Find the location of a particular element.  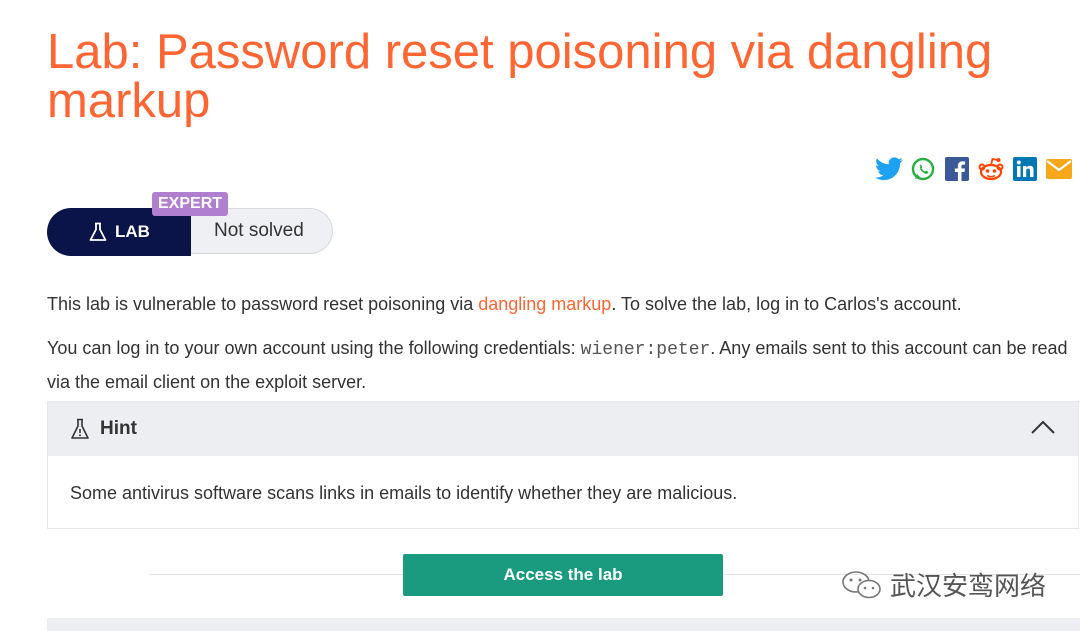

difficulty-badge: EXPERT is located at coordinates (190, 204).